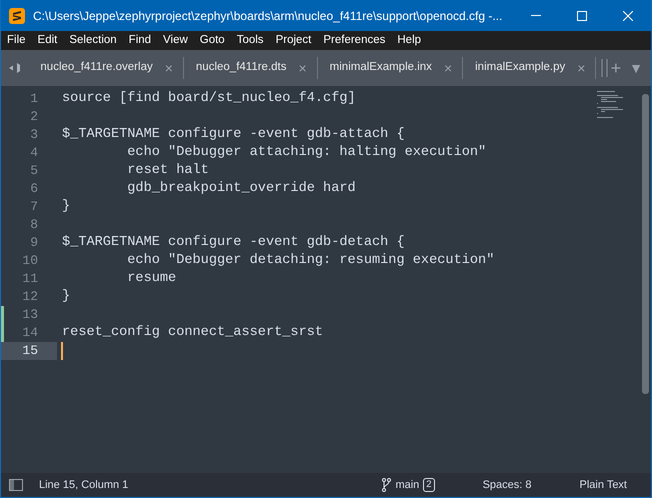  I want to click on line-number: 1, so click(34, 99).